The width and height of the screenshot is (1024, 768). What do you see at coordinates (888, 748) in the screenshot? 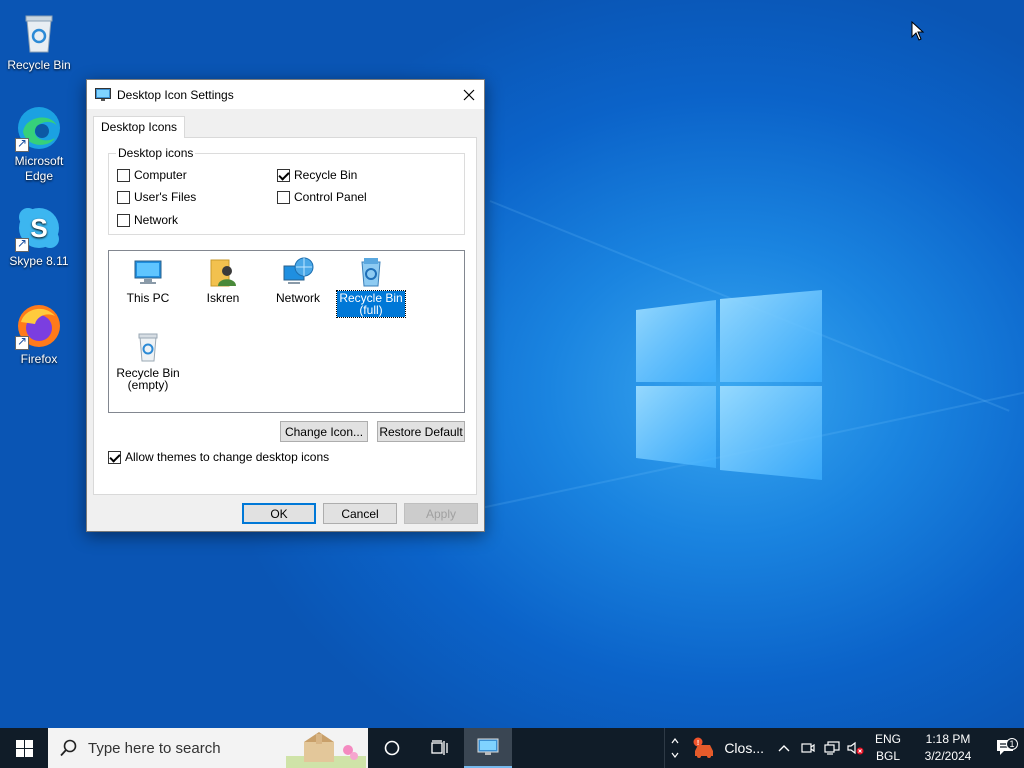
I see `input-language-indicator: ENG BGL` at bounding box center [888, 748].